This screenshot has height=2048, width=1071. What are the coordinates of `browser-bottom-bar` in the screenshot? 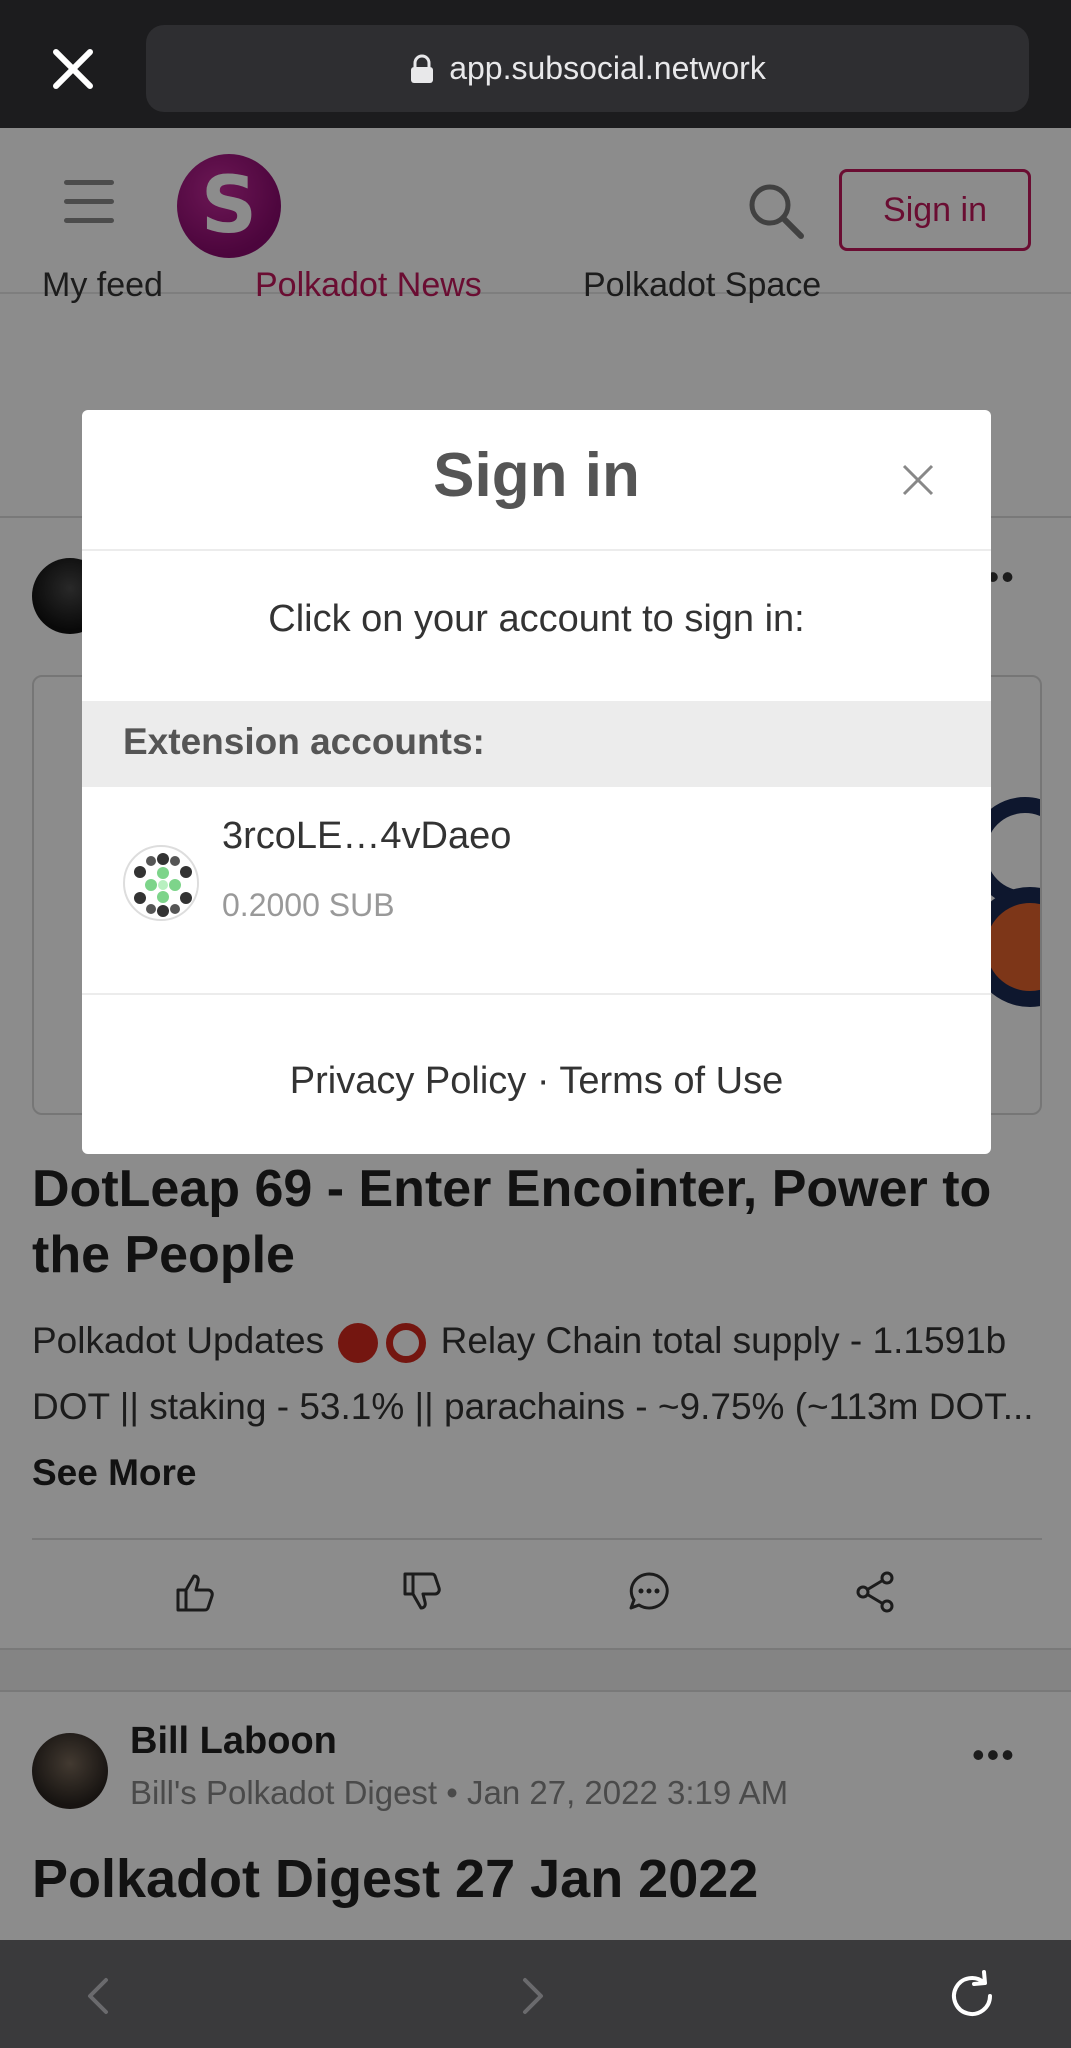 It's located at (535, 1994).